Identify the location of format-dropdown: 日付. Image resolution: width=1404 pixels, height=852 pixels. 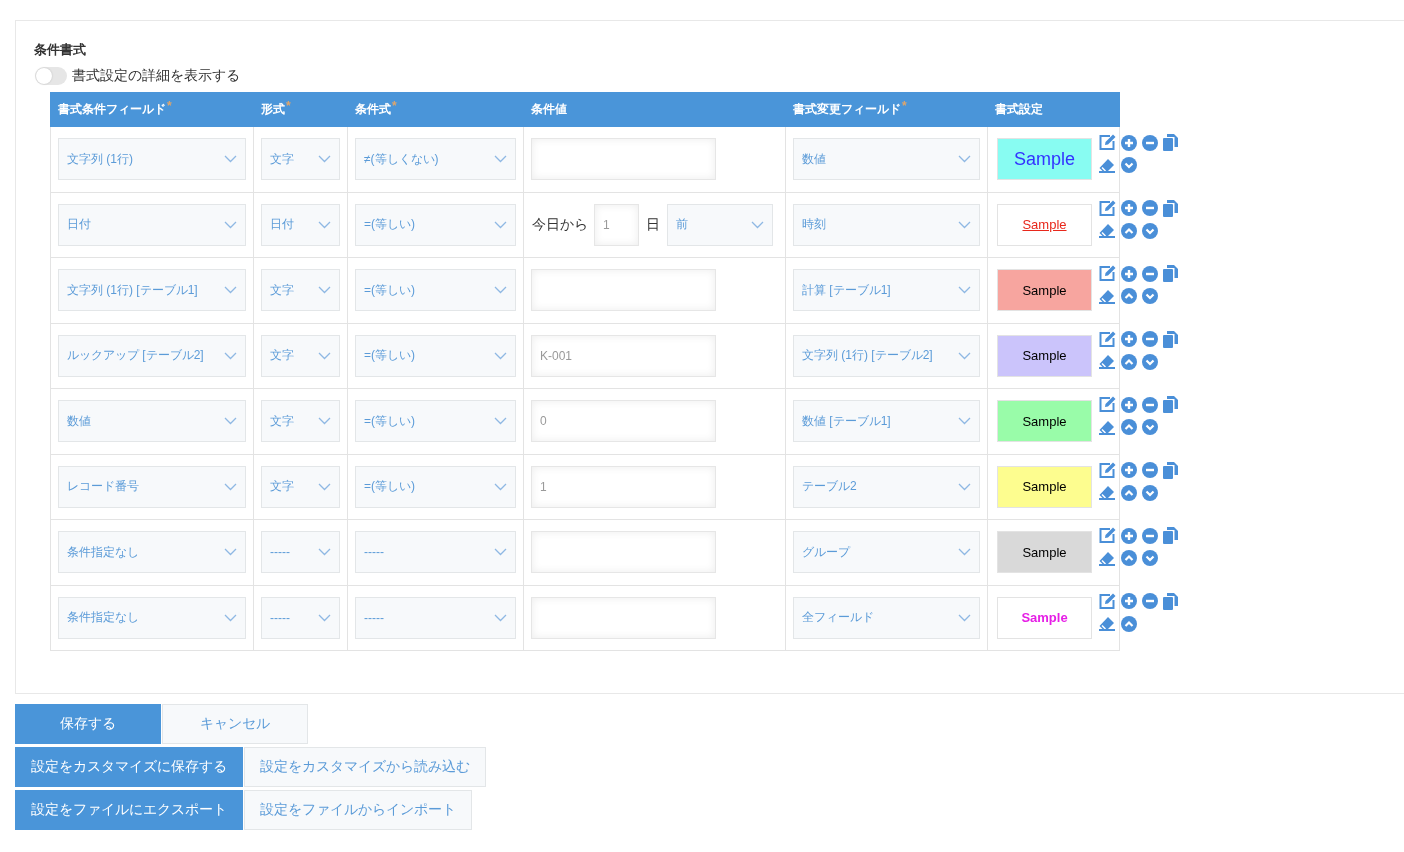
(300, 224).